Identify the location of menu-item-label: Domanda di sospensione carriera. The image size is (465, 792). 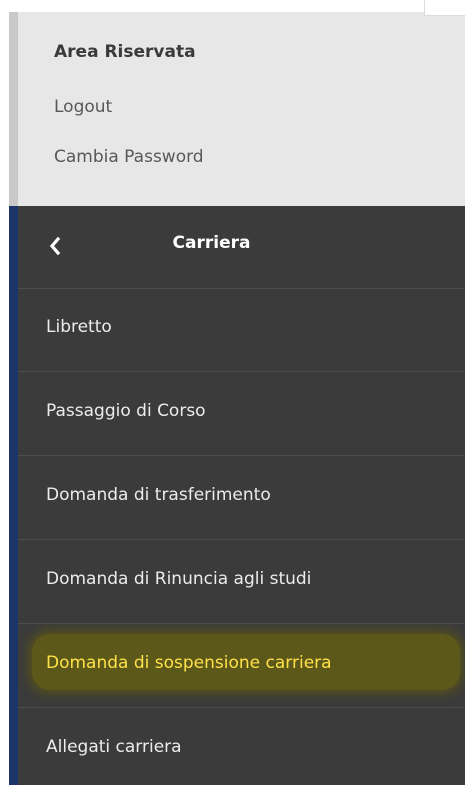
(189, 663).